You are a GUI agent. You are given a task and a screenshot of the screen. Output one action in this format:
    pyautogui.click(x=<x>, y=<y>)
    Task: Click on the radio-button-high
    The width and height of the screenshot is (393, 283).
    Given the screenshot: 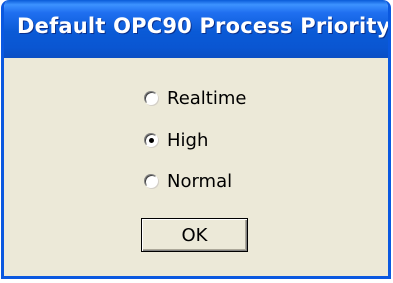 What is the action you would take?
    pyautogui.click(x=151, y=140)
    